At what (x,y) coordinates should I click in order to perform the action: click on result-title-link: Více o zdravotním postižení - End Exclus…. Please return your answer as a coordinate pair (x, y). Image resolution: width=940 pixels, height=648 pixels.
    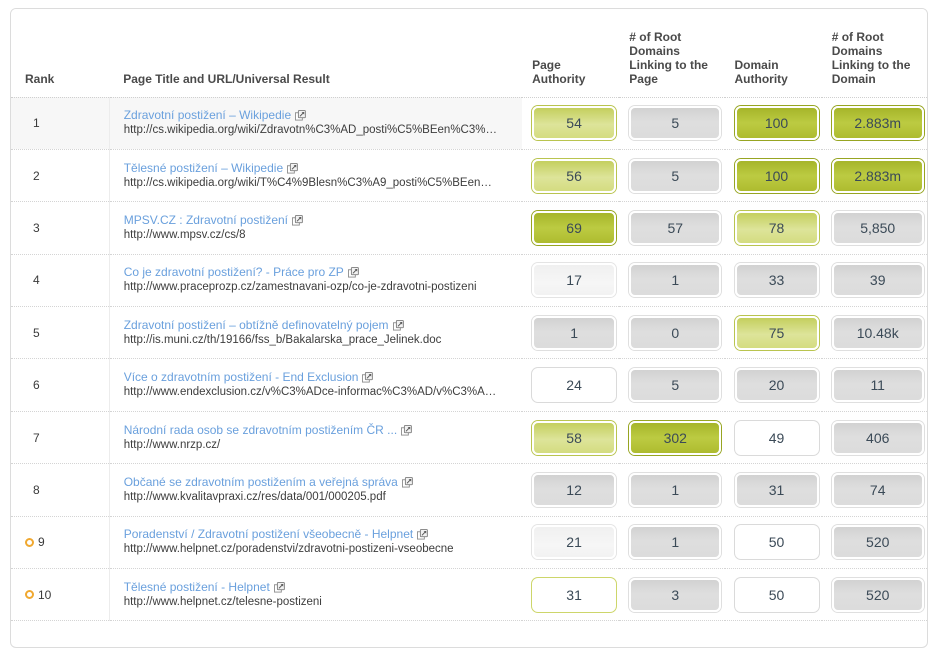
    Looking at the image, I should click on (241, 377).